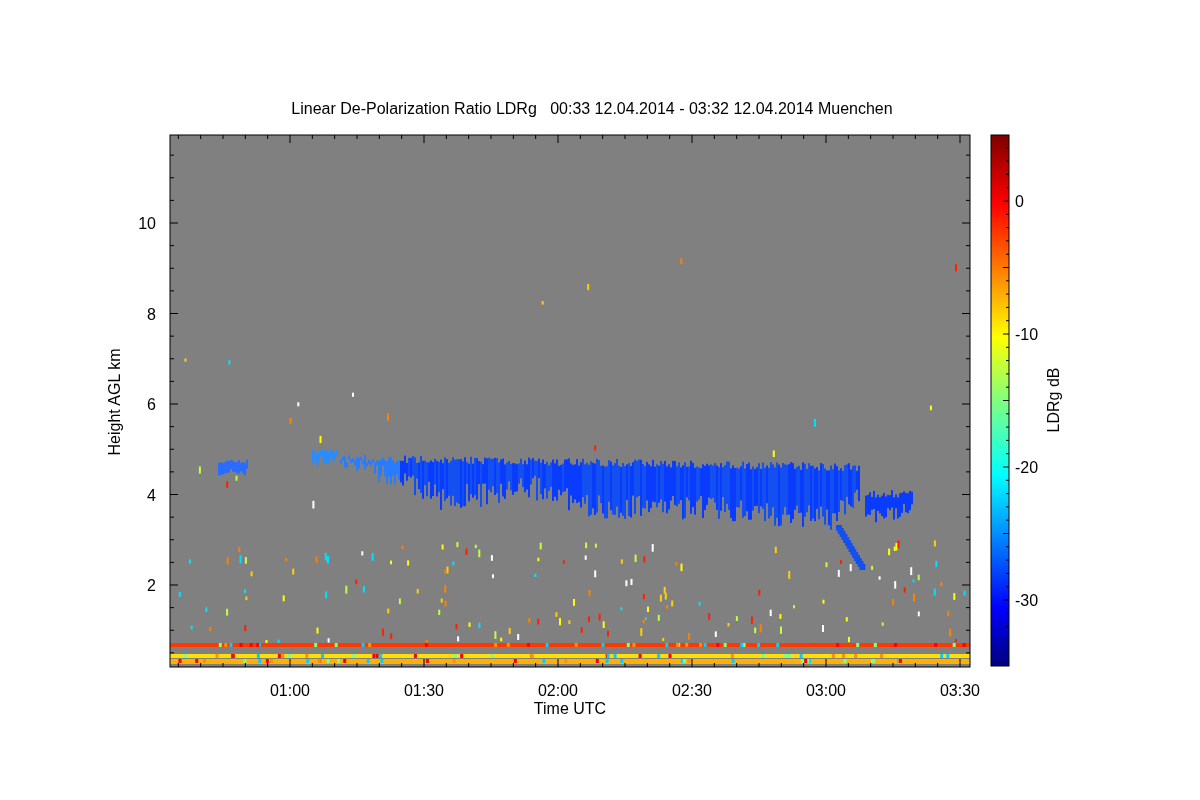 The width and height of the screenshot is (1200, 800). I want to click on colorbar-label: LDRg dB, so click(1053, 400).